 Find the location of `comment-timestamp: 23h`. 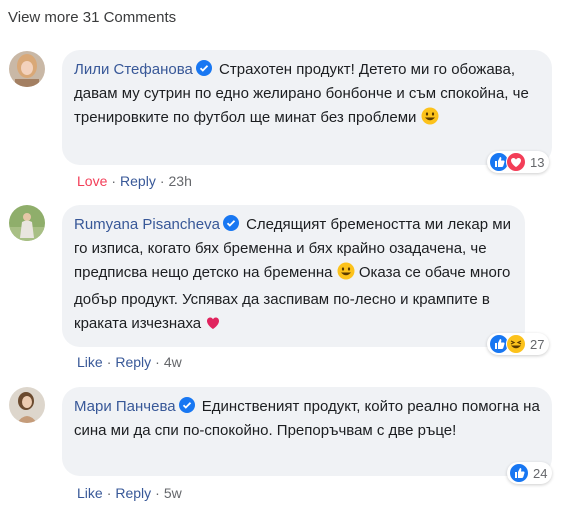

comment-timestamp: 23h is located at coordinates (180, 181).